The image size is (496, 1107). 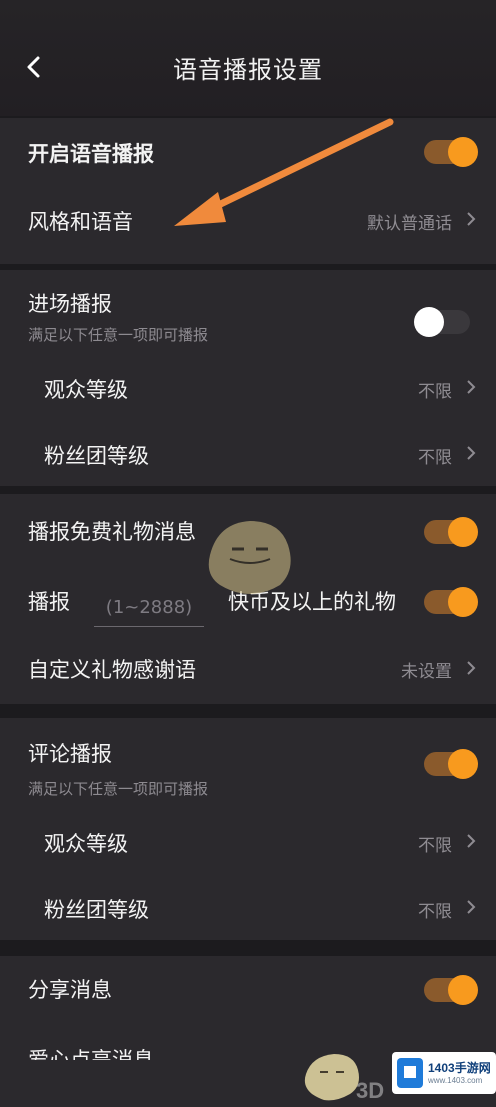 I want to click on site-watermark: 1403手游网 www.1403.com, so click(x=444, y=1073).